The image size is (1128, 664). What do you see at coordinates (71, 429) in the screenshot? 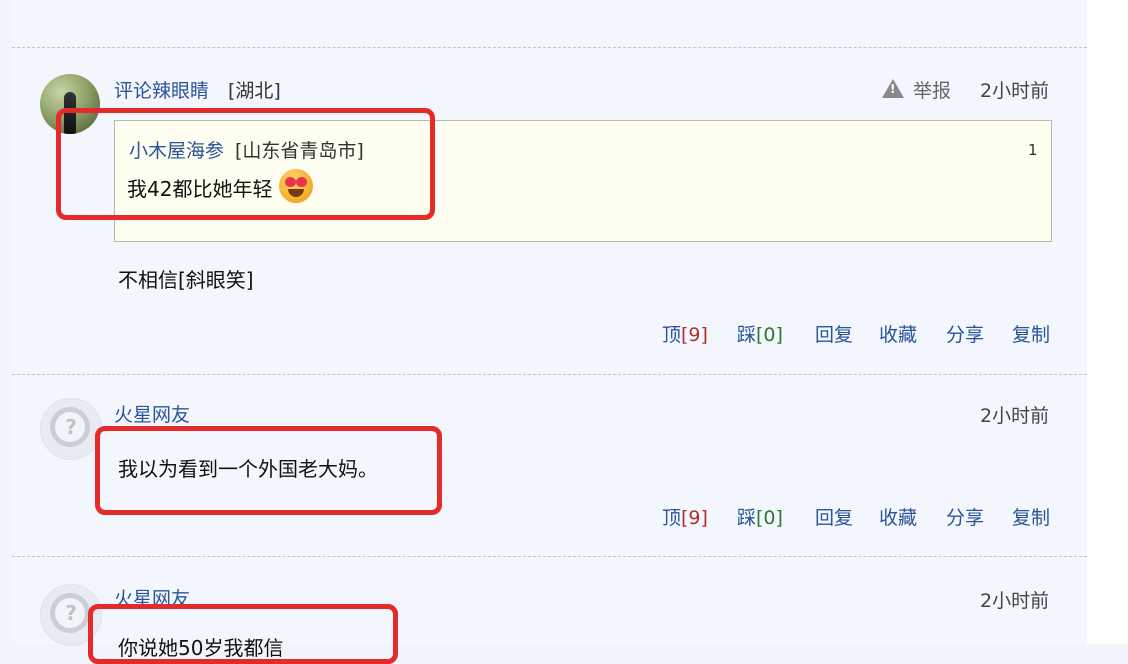
I see `default-avatar-icon: ?` at bounding box center [71, 429].